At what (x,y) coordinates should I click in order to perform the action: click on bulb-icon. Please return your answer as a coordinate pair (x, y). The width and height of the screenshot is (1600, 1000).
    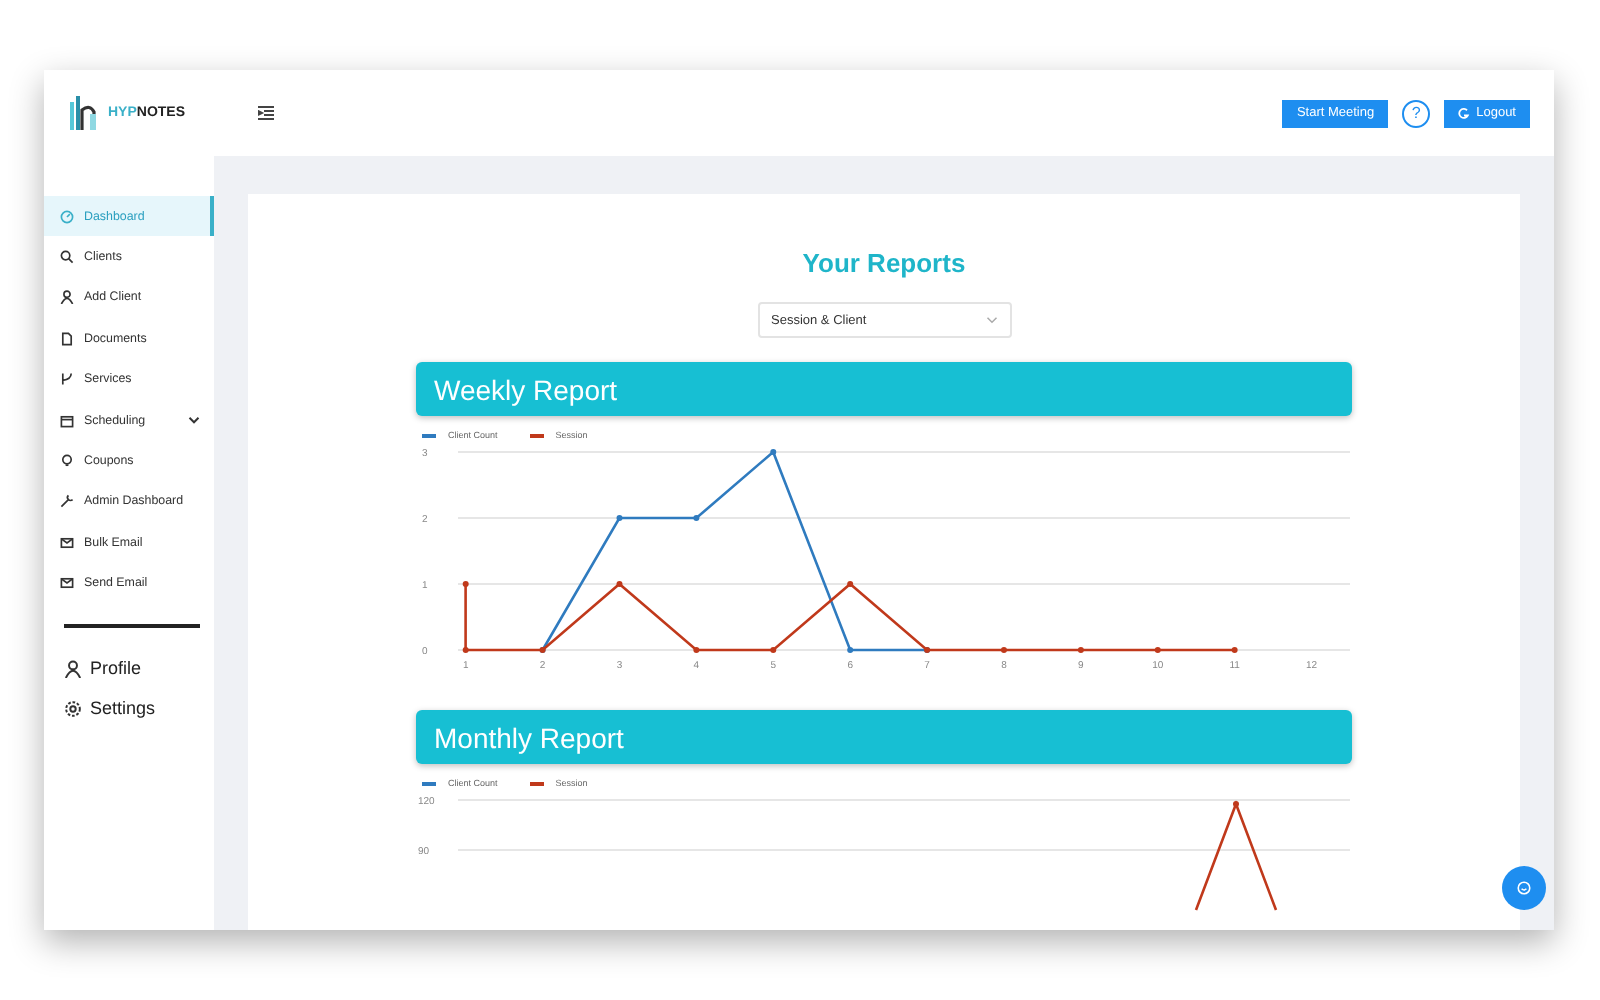
    Looking at the image, I should click on (67, 461).